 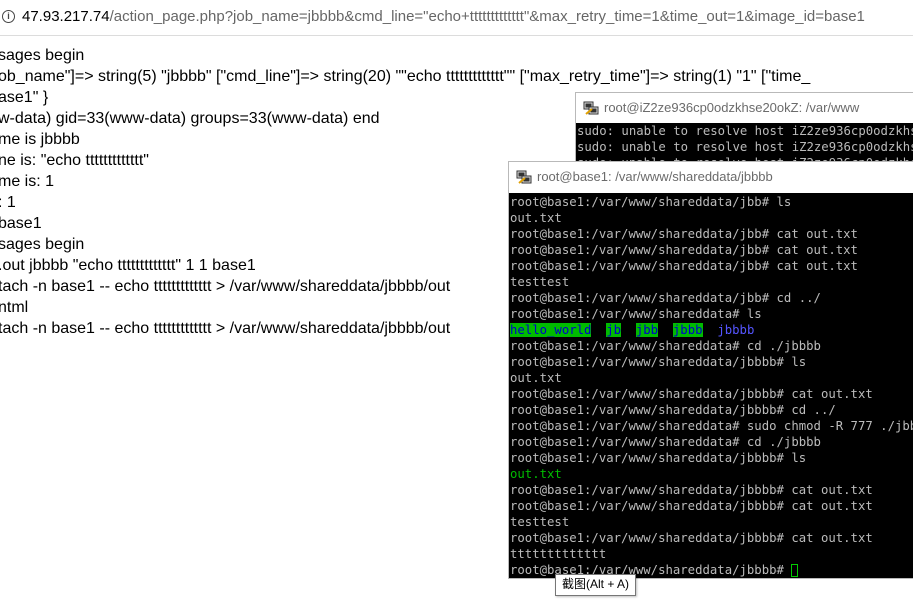 I want to click on url-host: 47.93.217.74, so click(x=66, y=16).